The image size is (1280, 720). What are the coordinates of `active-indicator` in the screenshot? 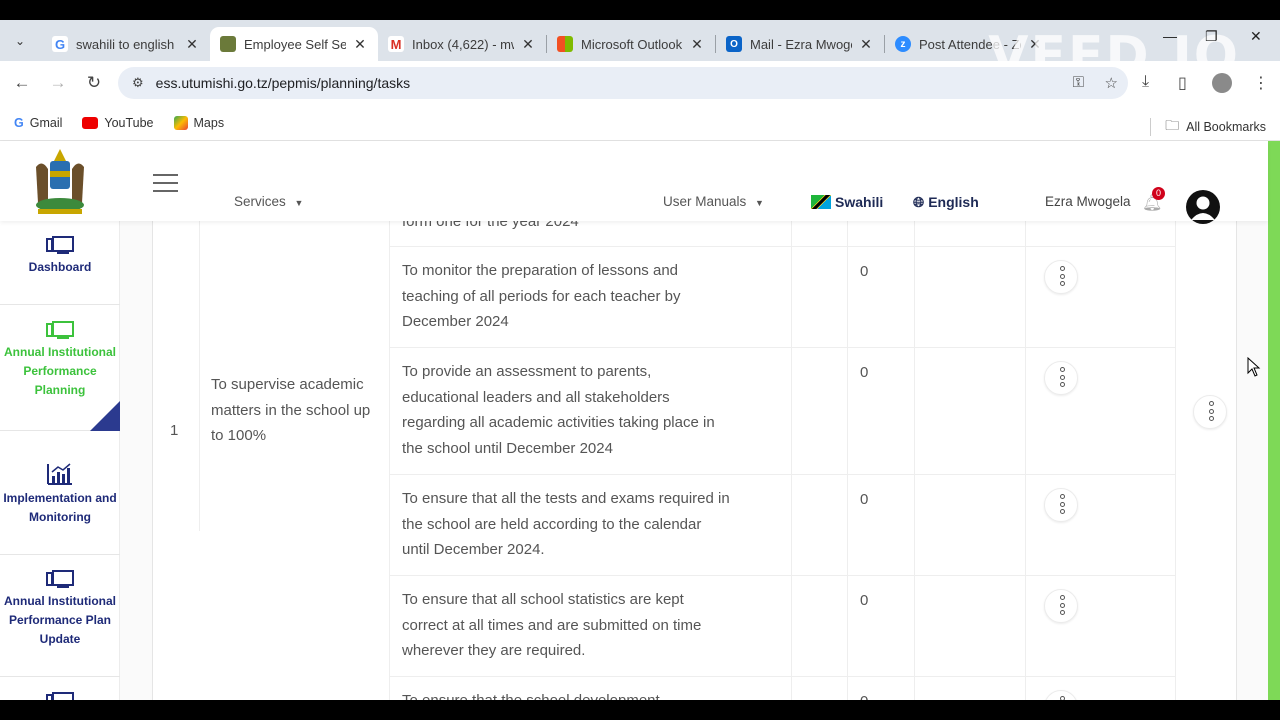 It's located at (105, 416).